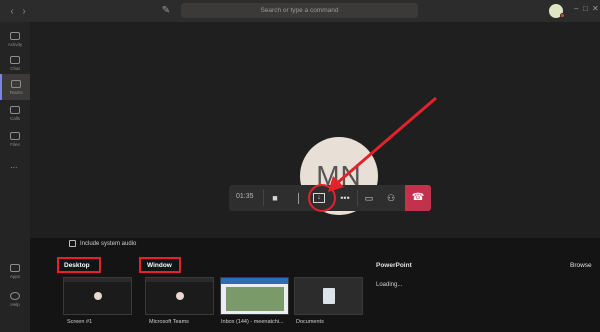 This screenshot has height=332, width=600. What do you see at coordinates (275, 198) in the screenshot?
I see `camera-icon: ■` at bounding box center [275, 198].